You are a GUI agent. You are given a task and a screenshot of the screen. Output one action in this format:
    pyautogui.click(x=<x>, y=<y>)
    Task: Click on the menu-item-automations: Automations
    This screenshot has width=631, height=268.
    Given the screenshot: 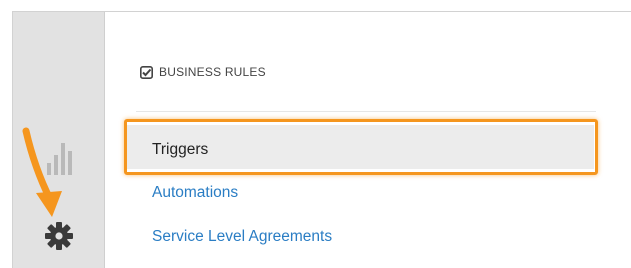 What is the action you would take?
    pyautogui.click(x=195, y=193)
    